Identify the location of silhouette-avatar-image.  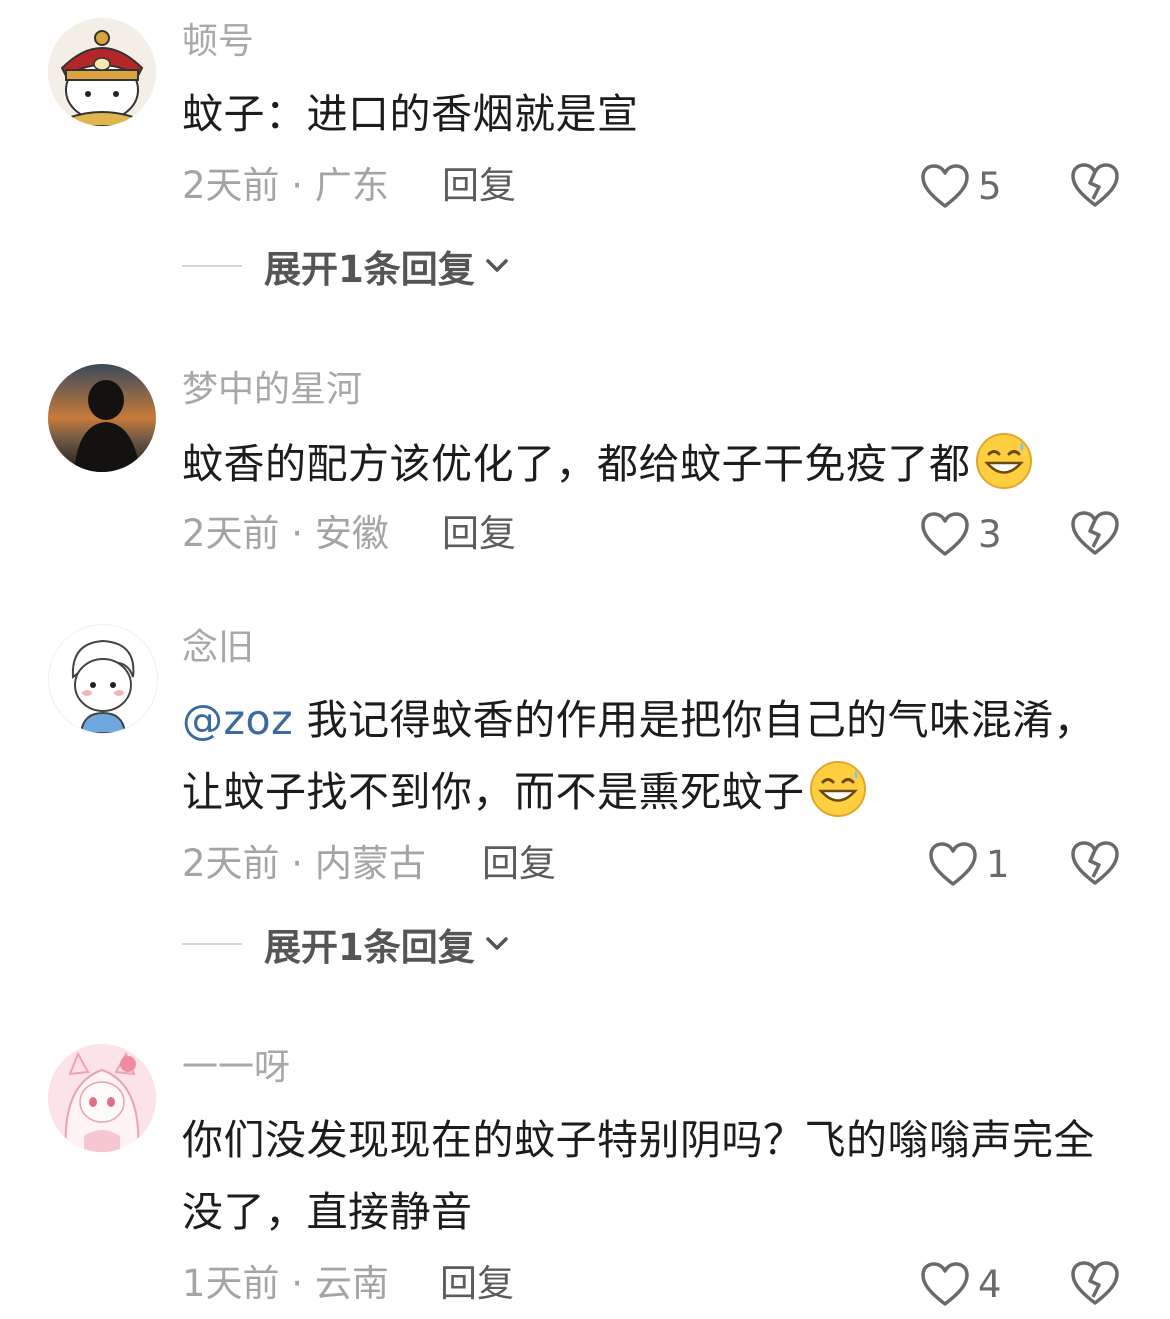
(102, 418).